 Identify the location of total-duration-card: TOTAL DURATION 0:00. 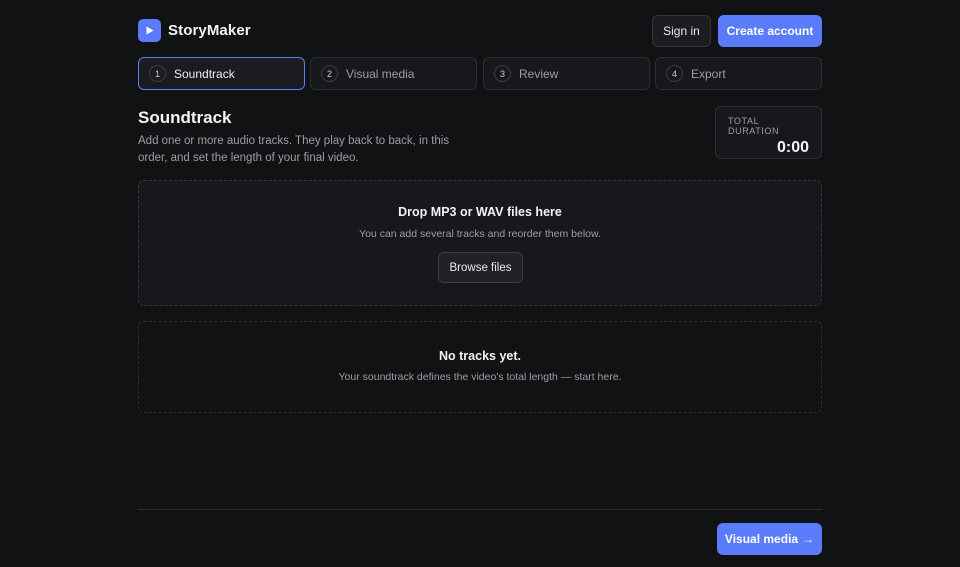
(768, 132).